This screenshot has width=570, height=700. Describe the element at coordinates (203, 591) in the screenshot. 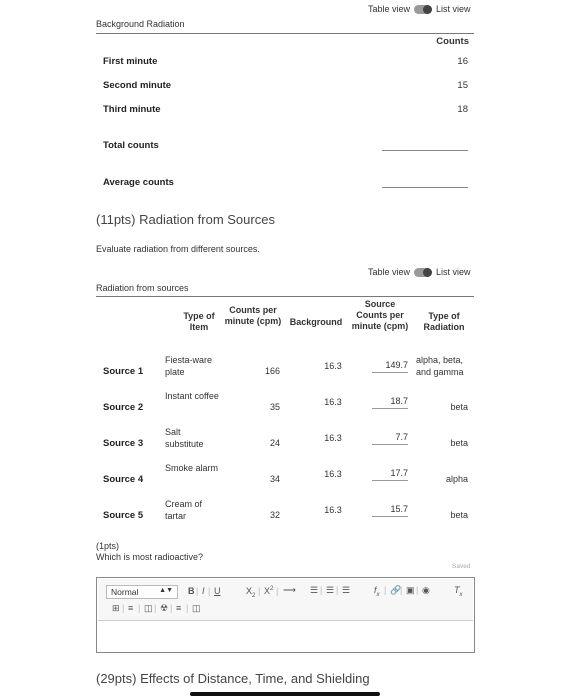

I see `italic-icon: I` at that location.